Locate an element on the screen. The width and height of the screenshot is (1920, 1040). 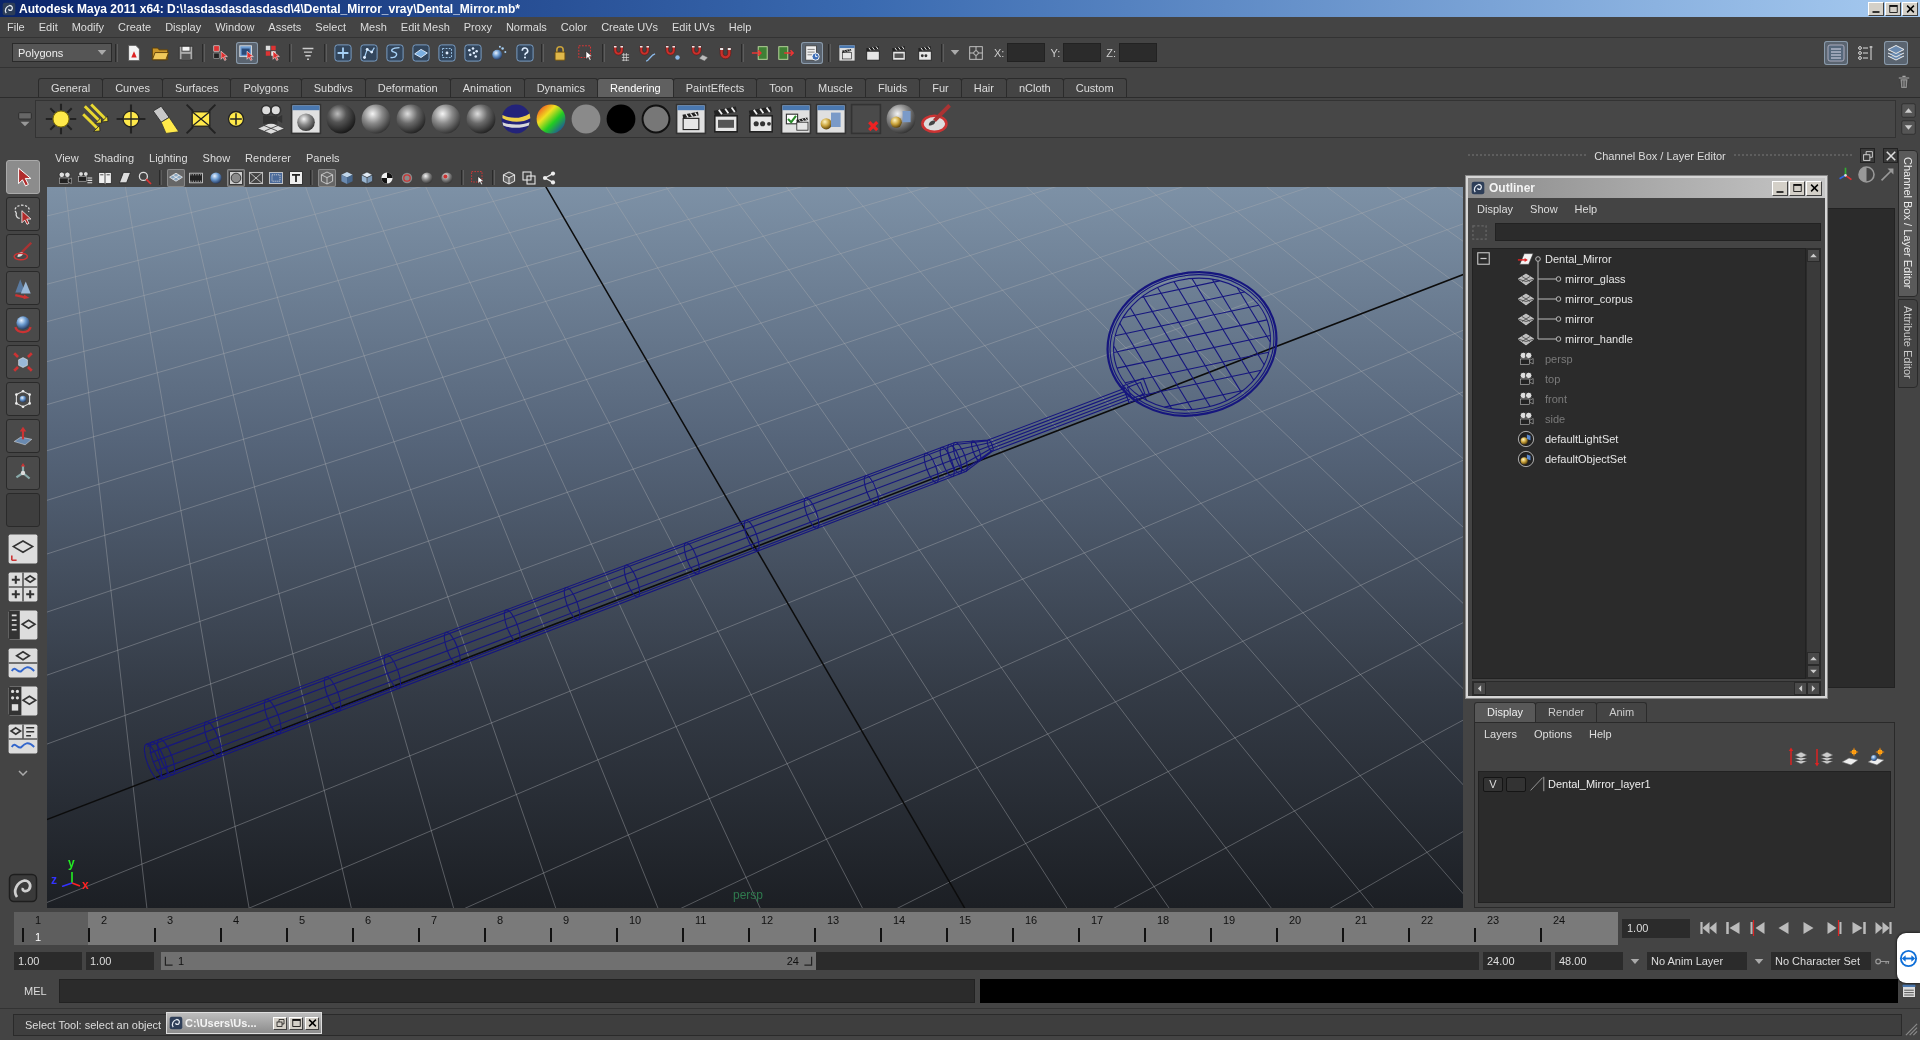
script-editor-icon is located at coordinates (1909, 991).